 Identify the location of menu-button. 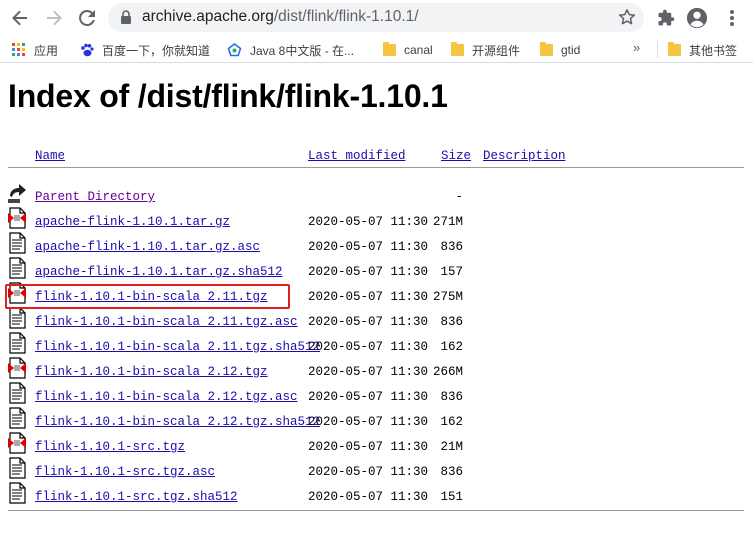
(732, 18).